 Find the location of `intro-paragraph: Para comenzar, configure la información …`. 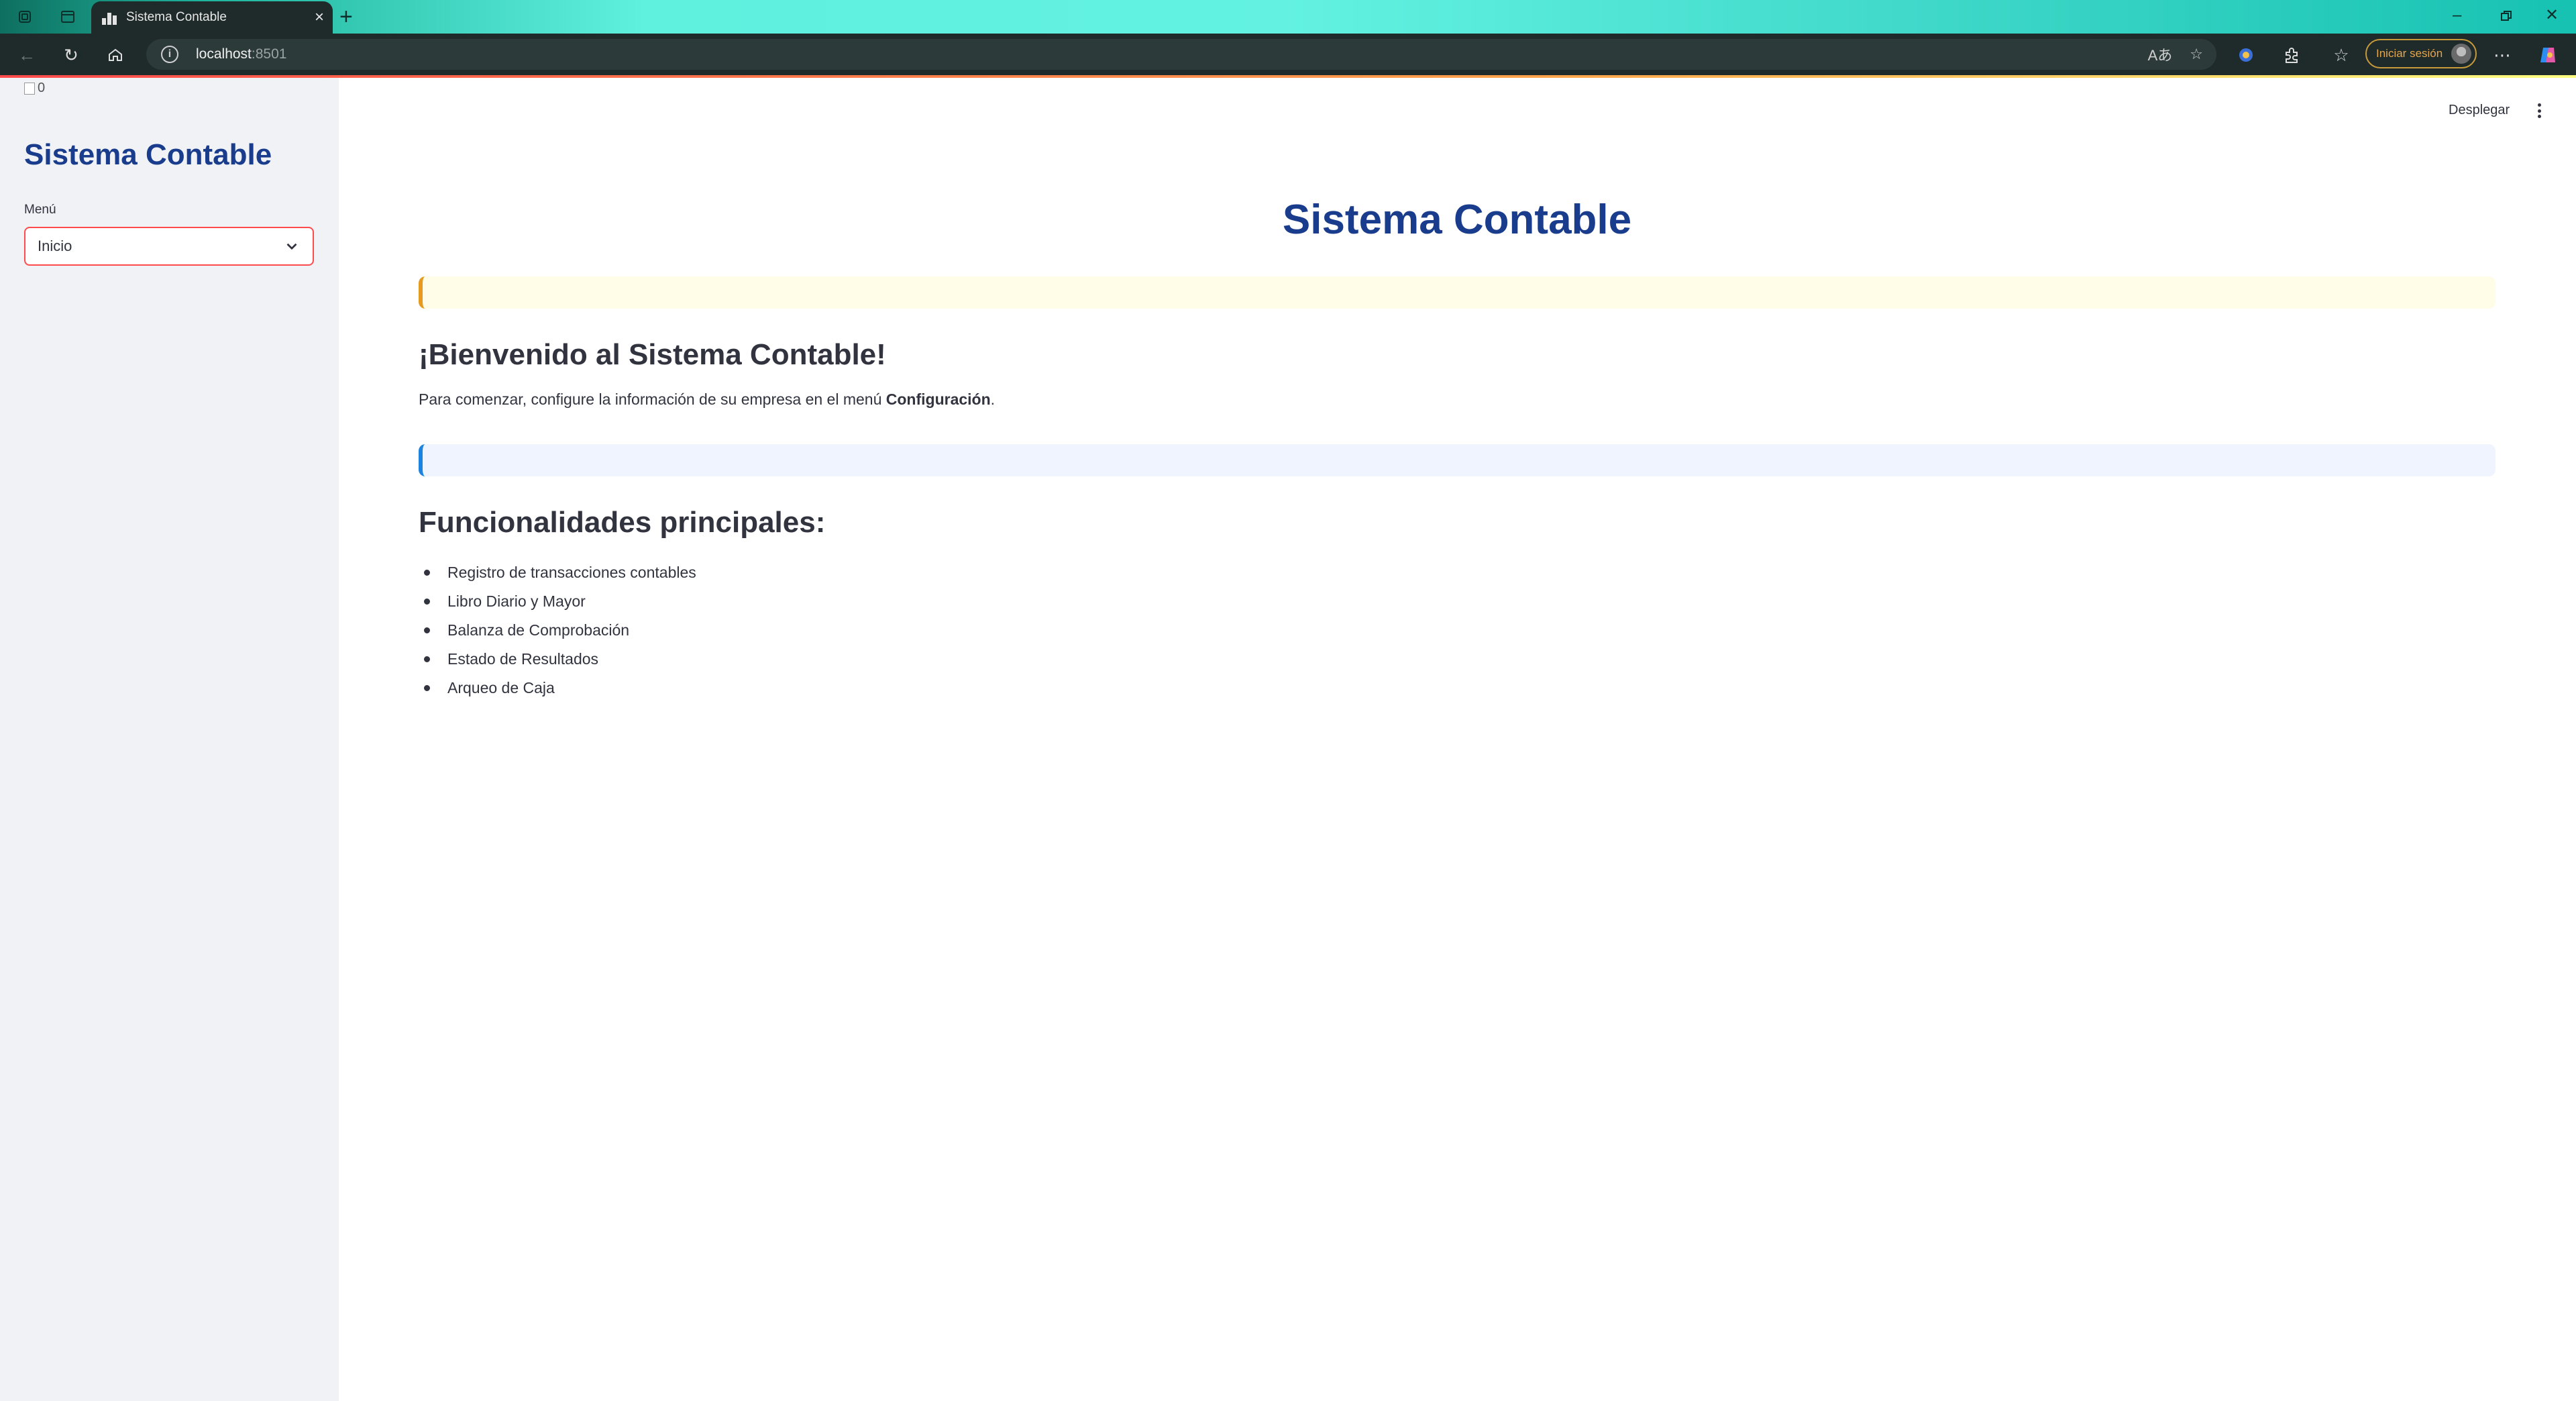

intro-paragraph: Para comenzar, configure la información … is located at coordinates (707, 400).